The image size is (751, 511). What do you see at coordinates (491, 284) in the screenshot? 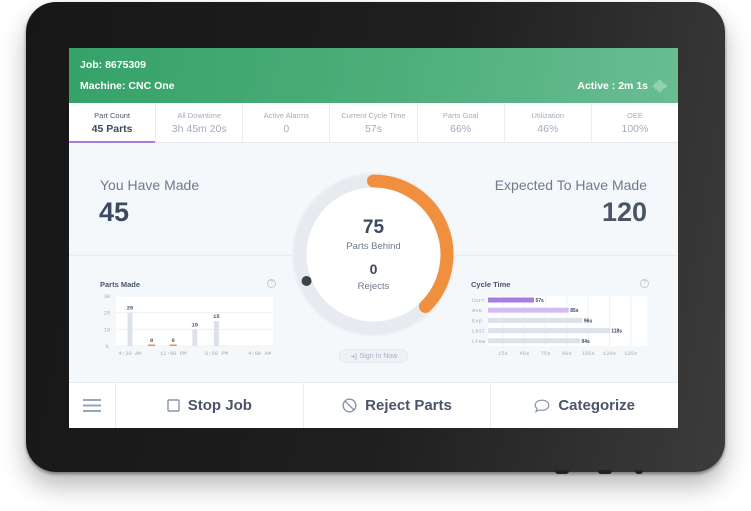
I see `cycle-time-title: Cycle Time` at bounding box center [491, 284].